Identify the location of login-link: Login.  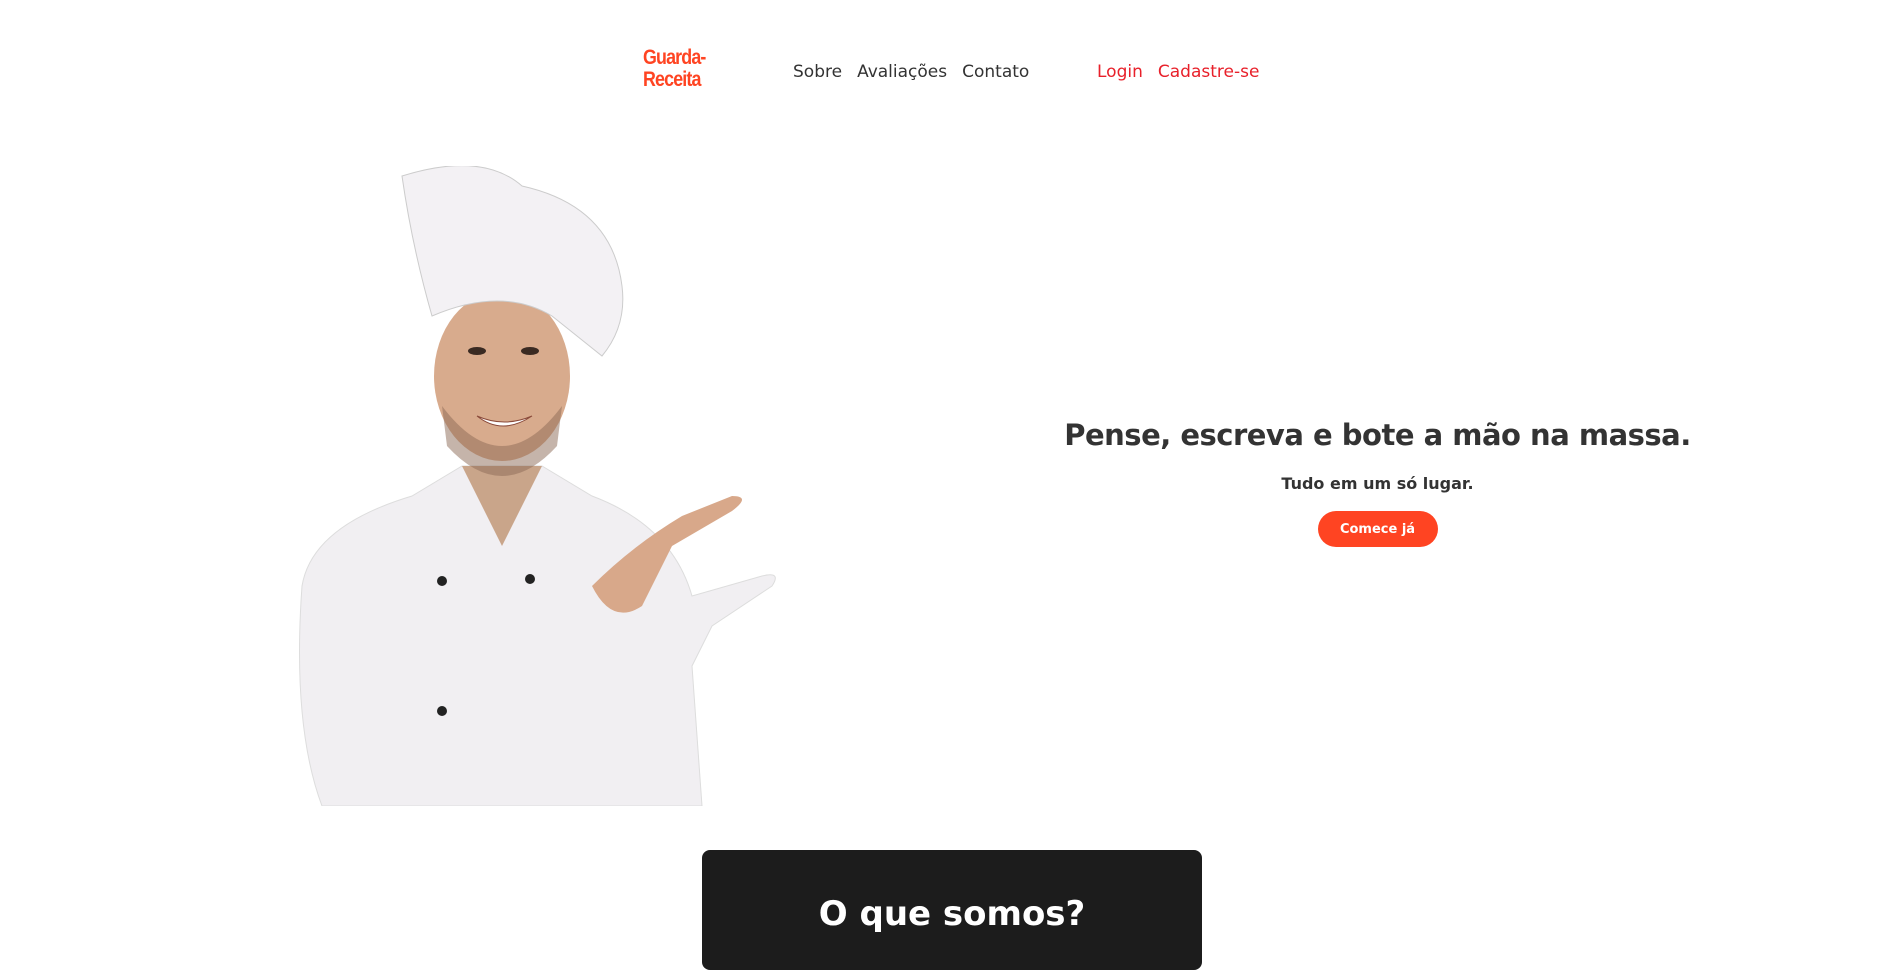
(1120, 72).